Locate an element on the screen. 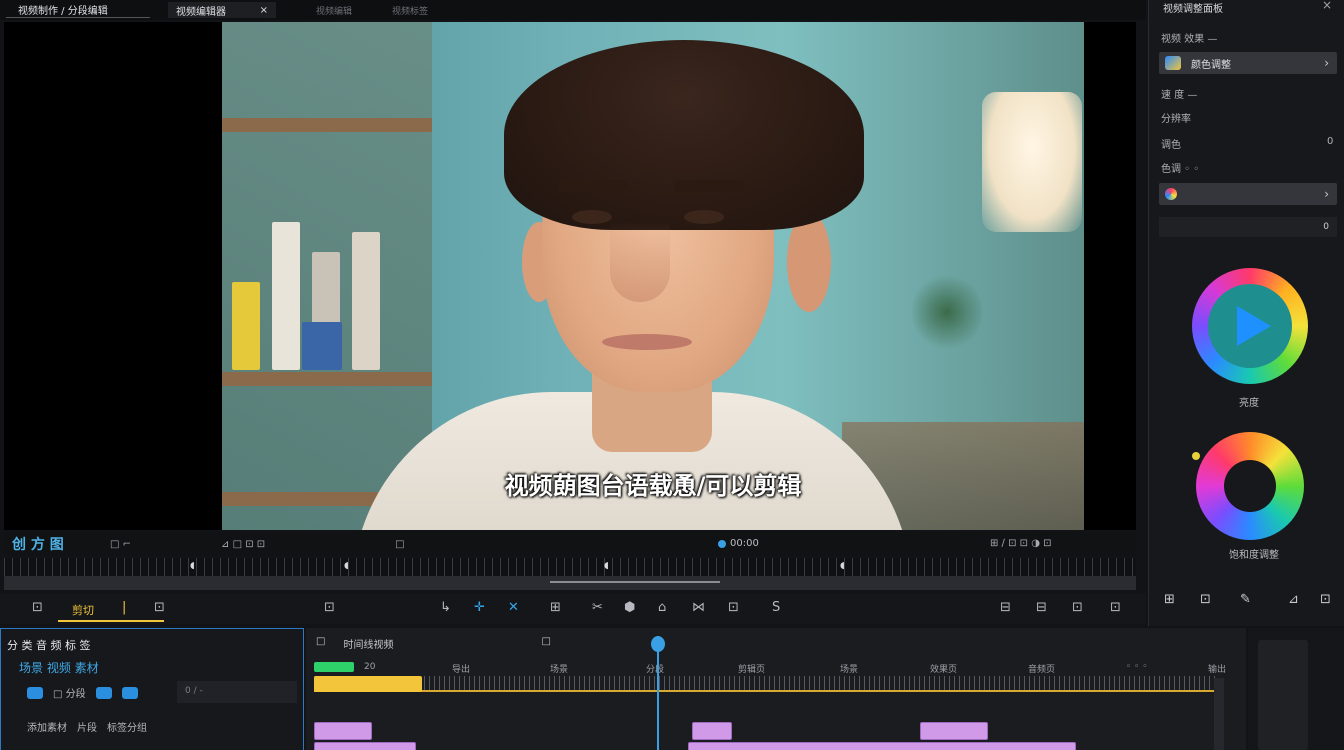 The width and height of the screenshot is (1344, 750). plant is located at coordinates (947, 312).